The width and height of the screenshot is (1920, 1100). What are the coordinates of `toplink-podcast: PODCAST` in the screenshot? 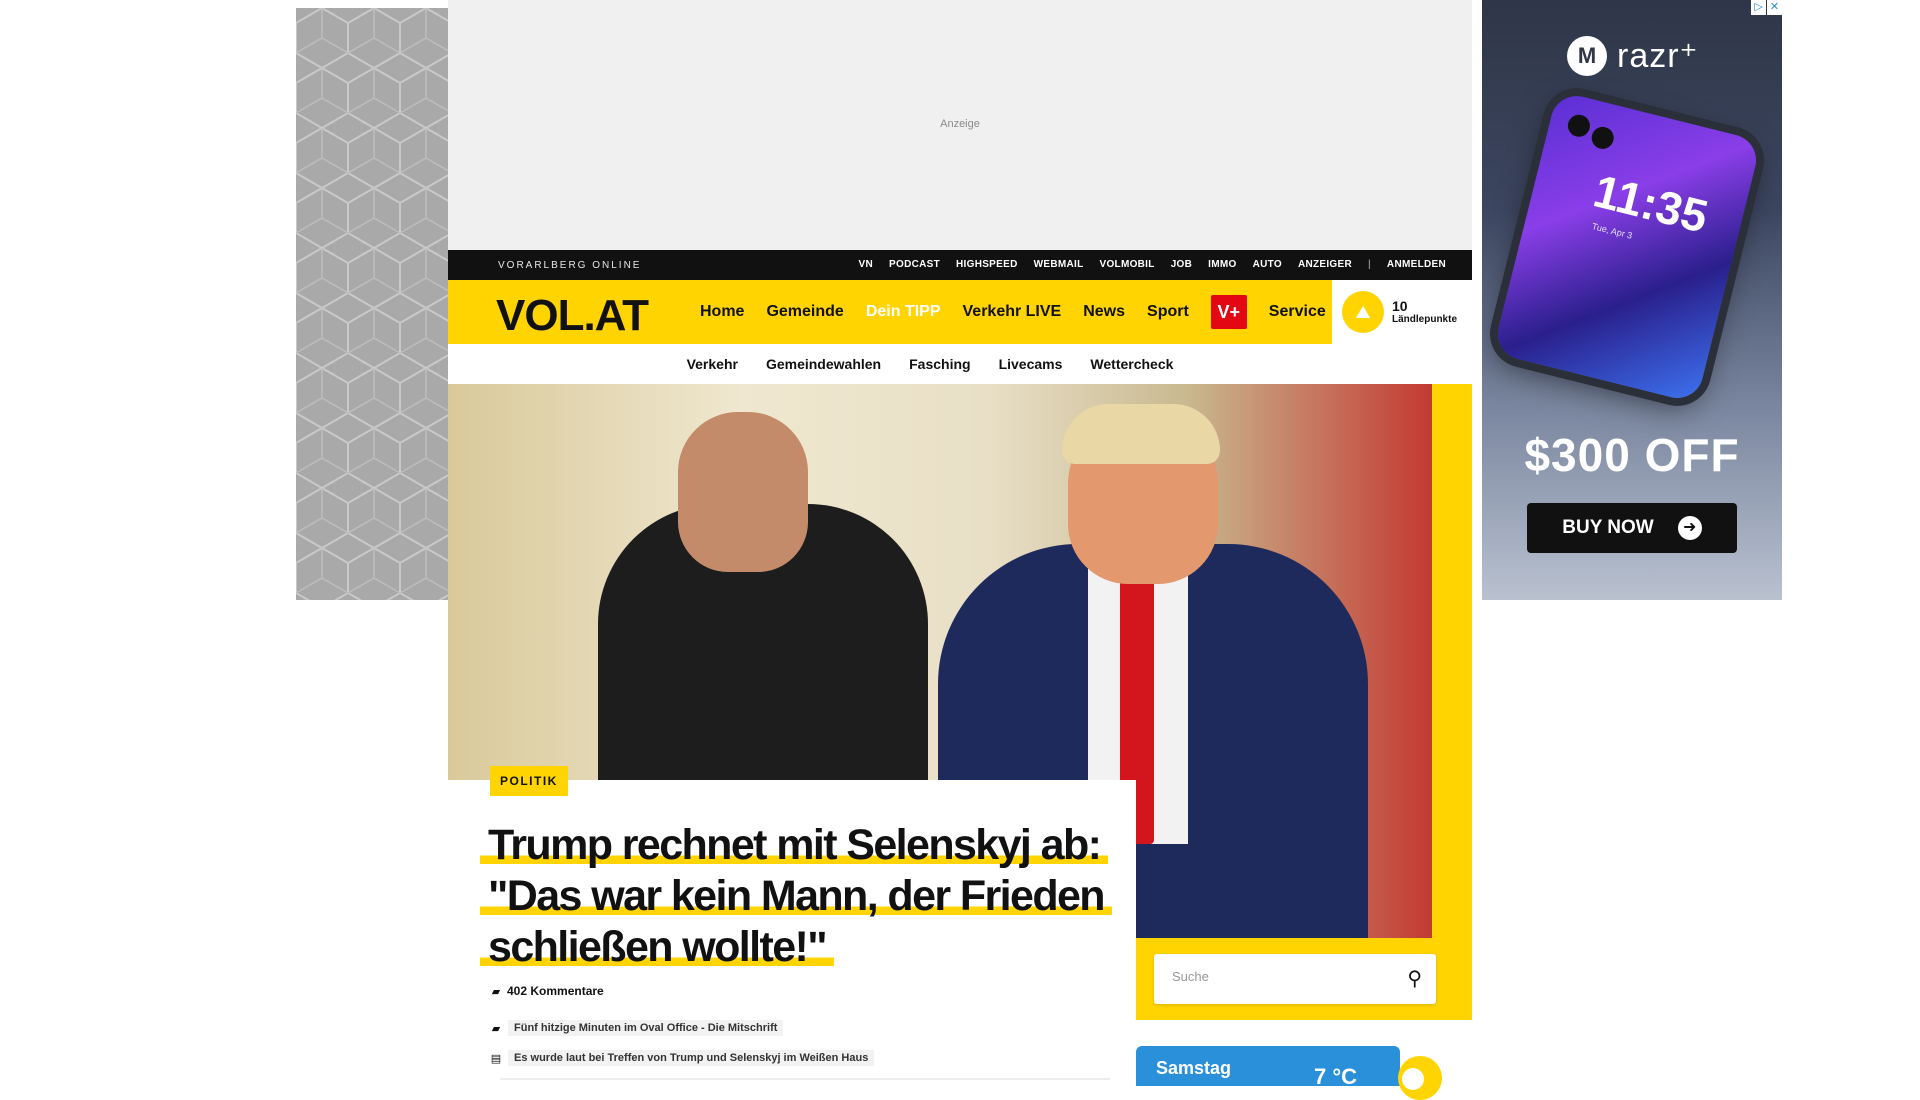 It's located at (914, 264).